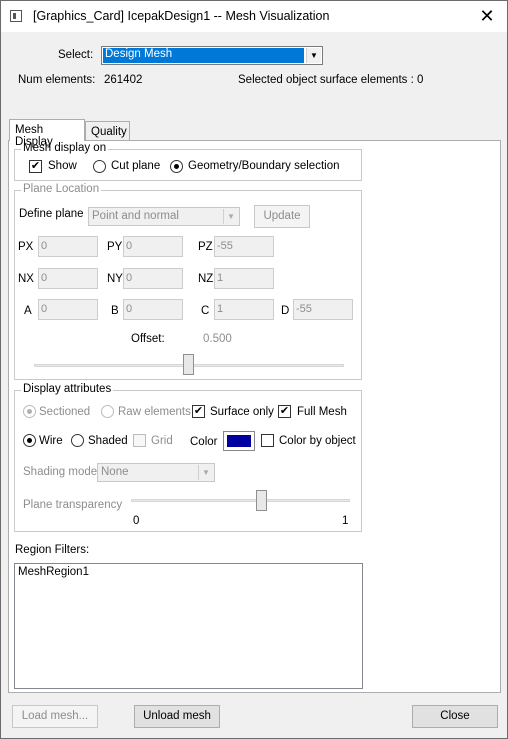  Describe the element at coordinates (331, 80) in the screenshot. I see `selected-surface-elements: Selected object surface elements : 0` at that location.